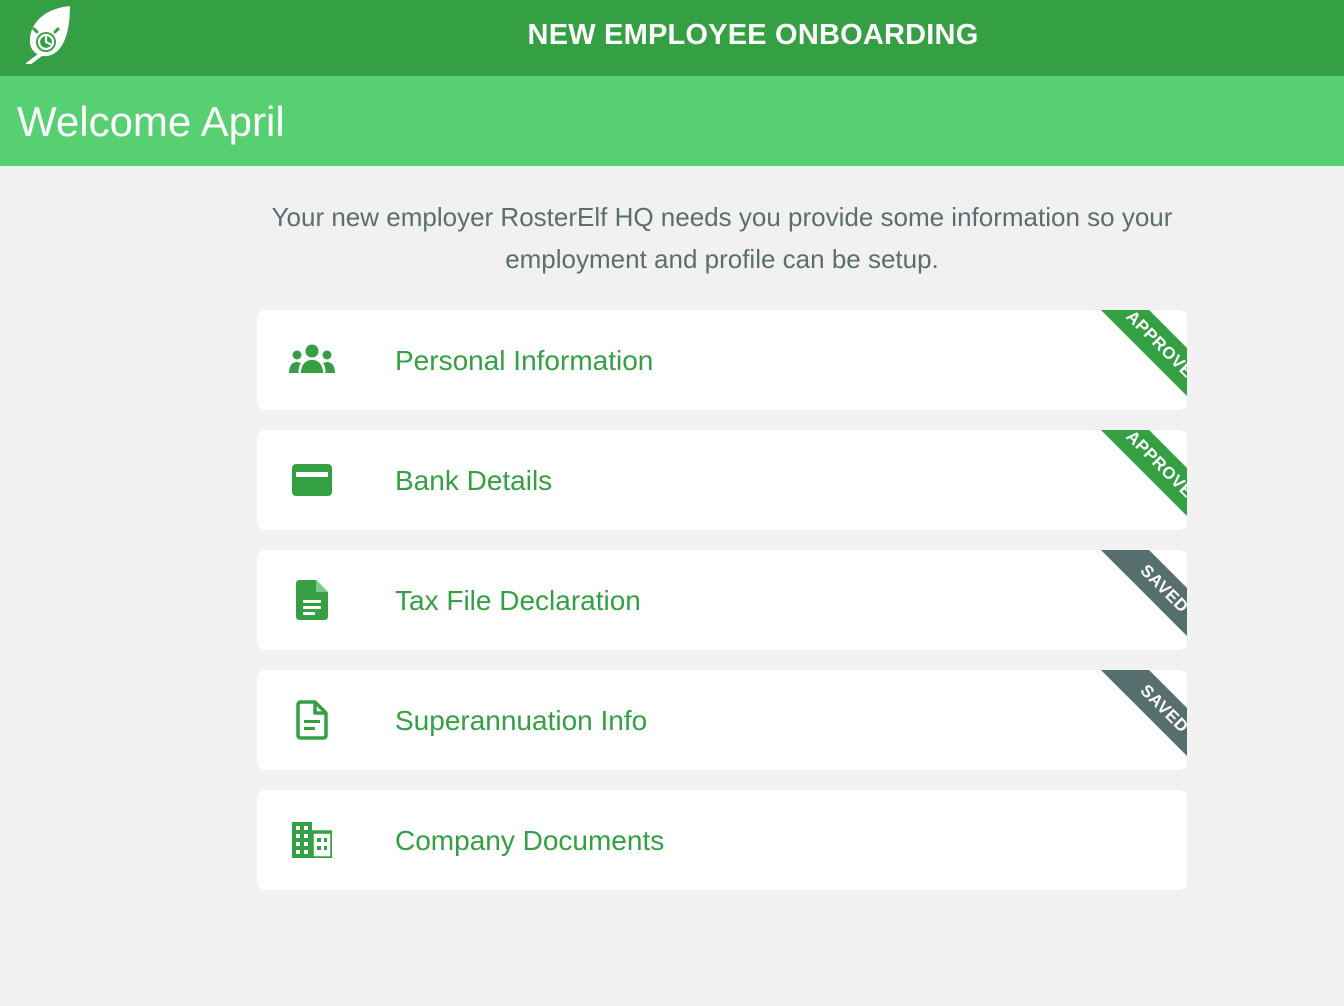 The height and width of the screenshot is (1006, 1344). I want to click on top-bar: NEW EMPLOYEE ONBOARDING, so click(672, 38).